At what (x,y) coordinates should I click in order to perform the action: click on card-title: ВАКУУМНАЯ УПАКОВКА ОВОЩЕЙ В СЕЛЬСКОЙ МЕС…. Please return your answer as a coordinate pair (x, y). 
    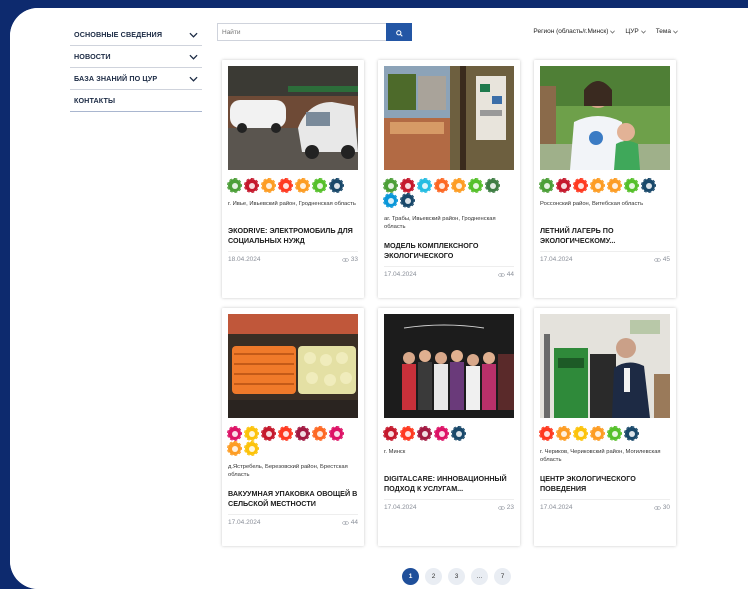
    Looking at the image, I should click on (293, 499).